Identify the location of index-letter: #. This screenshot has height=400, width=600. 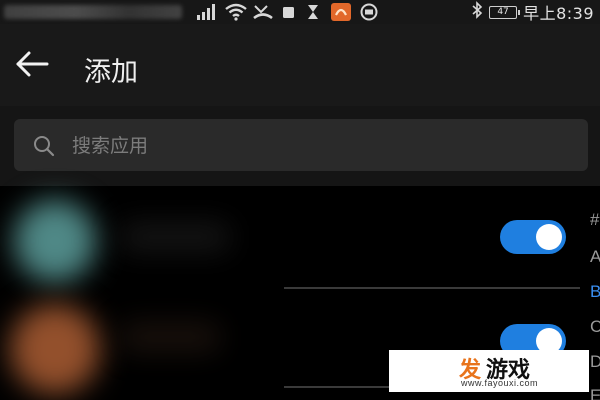
(594, 220).